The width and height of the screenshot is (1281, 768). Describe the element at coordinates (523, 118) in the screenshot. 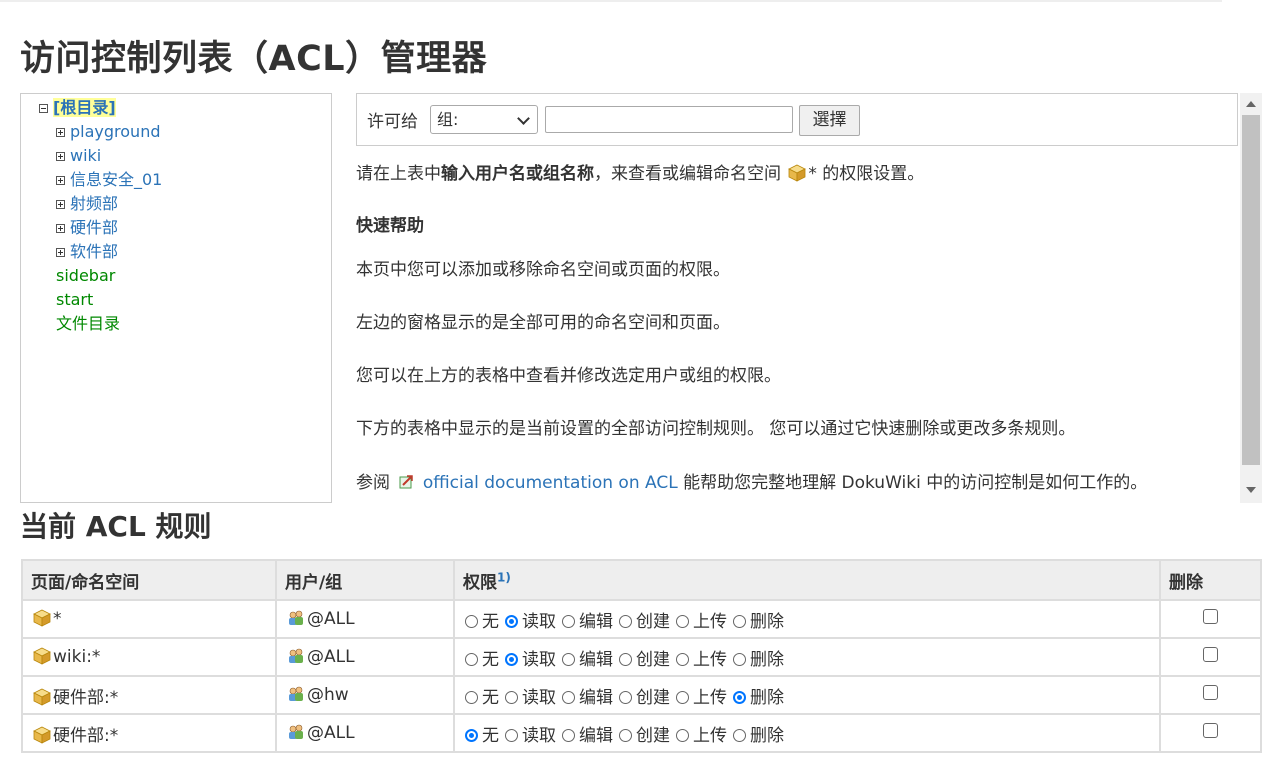

I see `chevron-down-icon` at that location.